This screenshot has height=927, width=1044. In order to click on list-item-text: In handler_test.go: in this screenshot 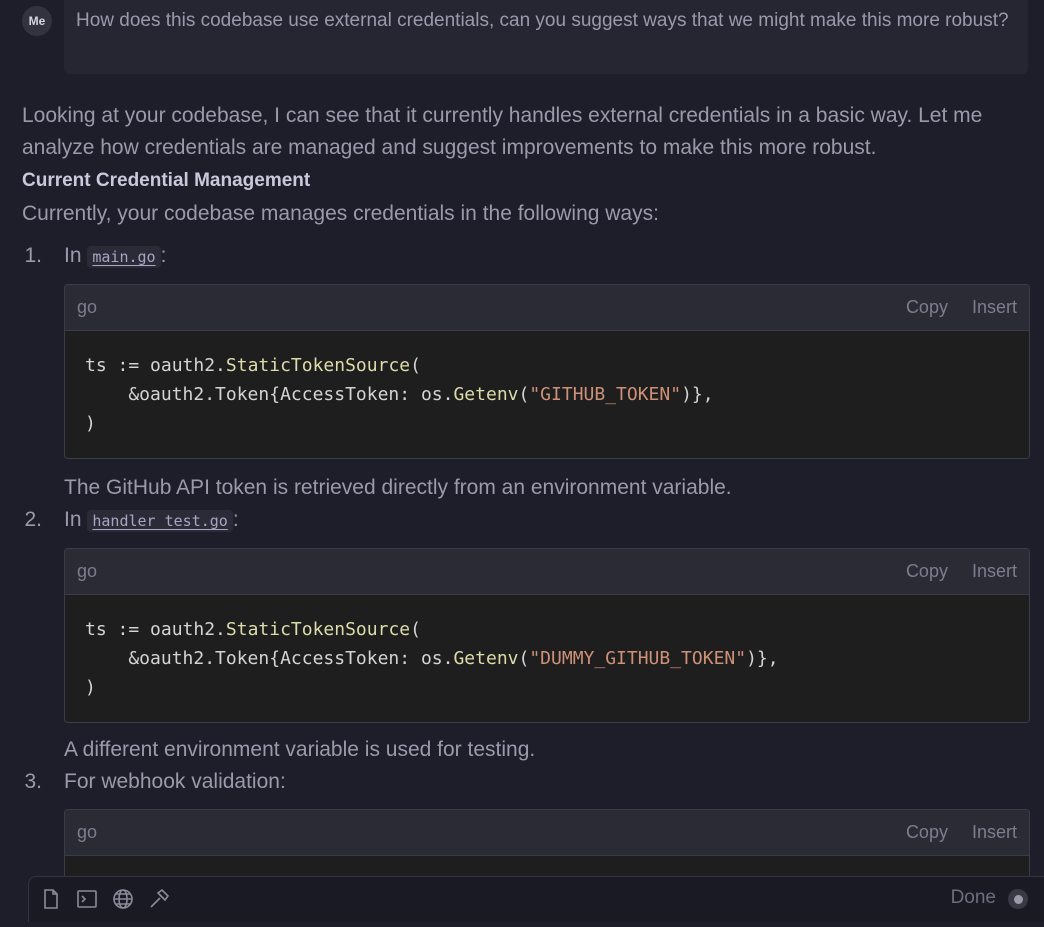, I will do `click(151, 520)`.